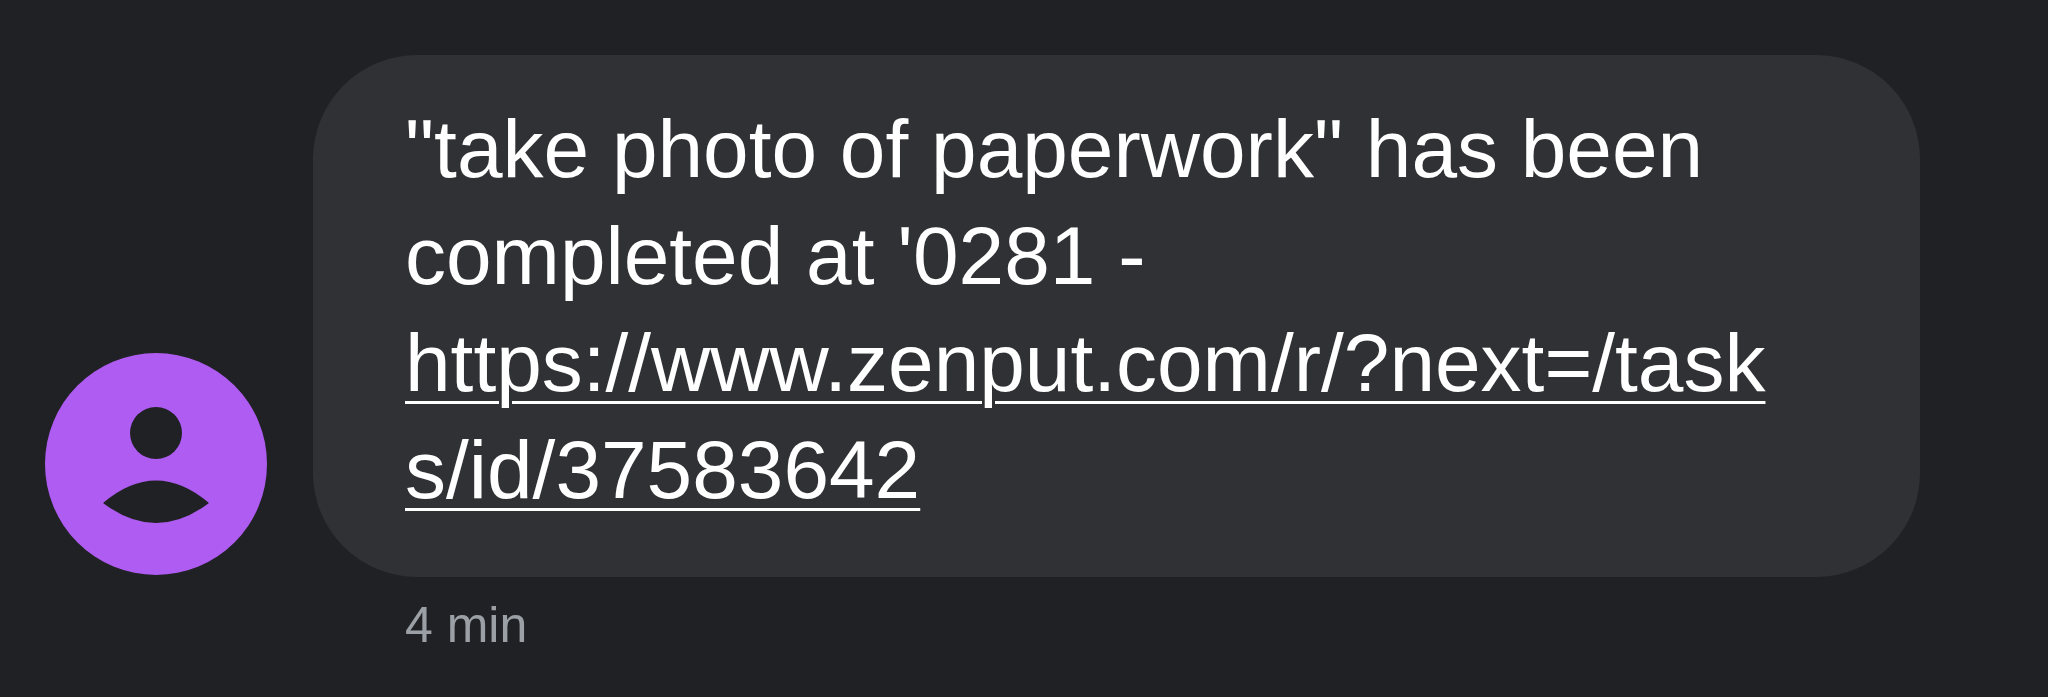  I want to click on message-time: 4 min, so click(466, 625).